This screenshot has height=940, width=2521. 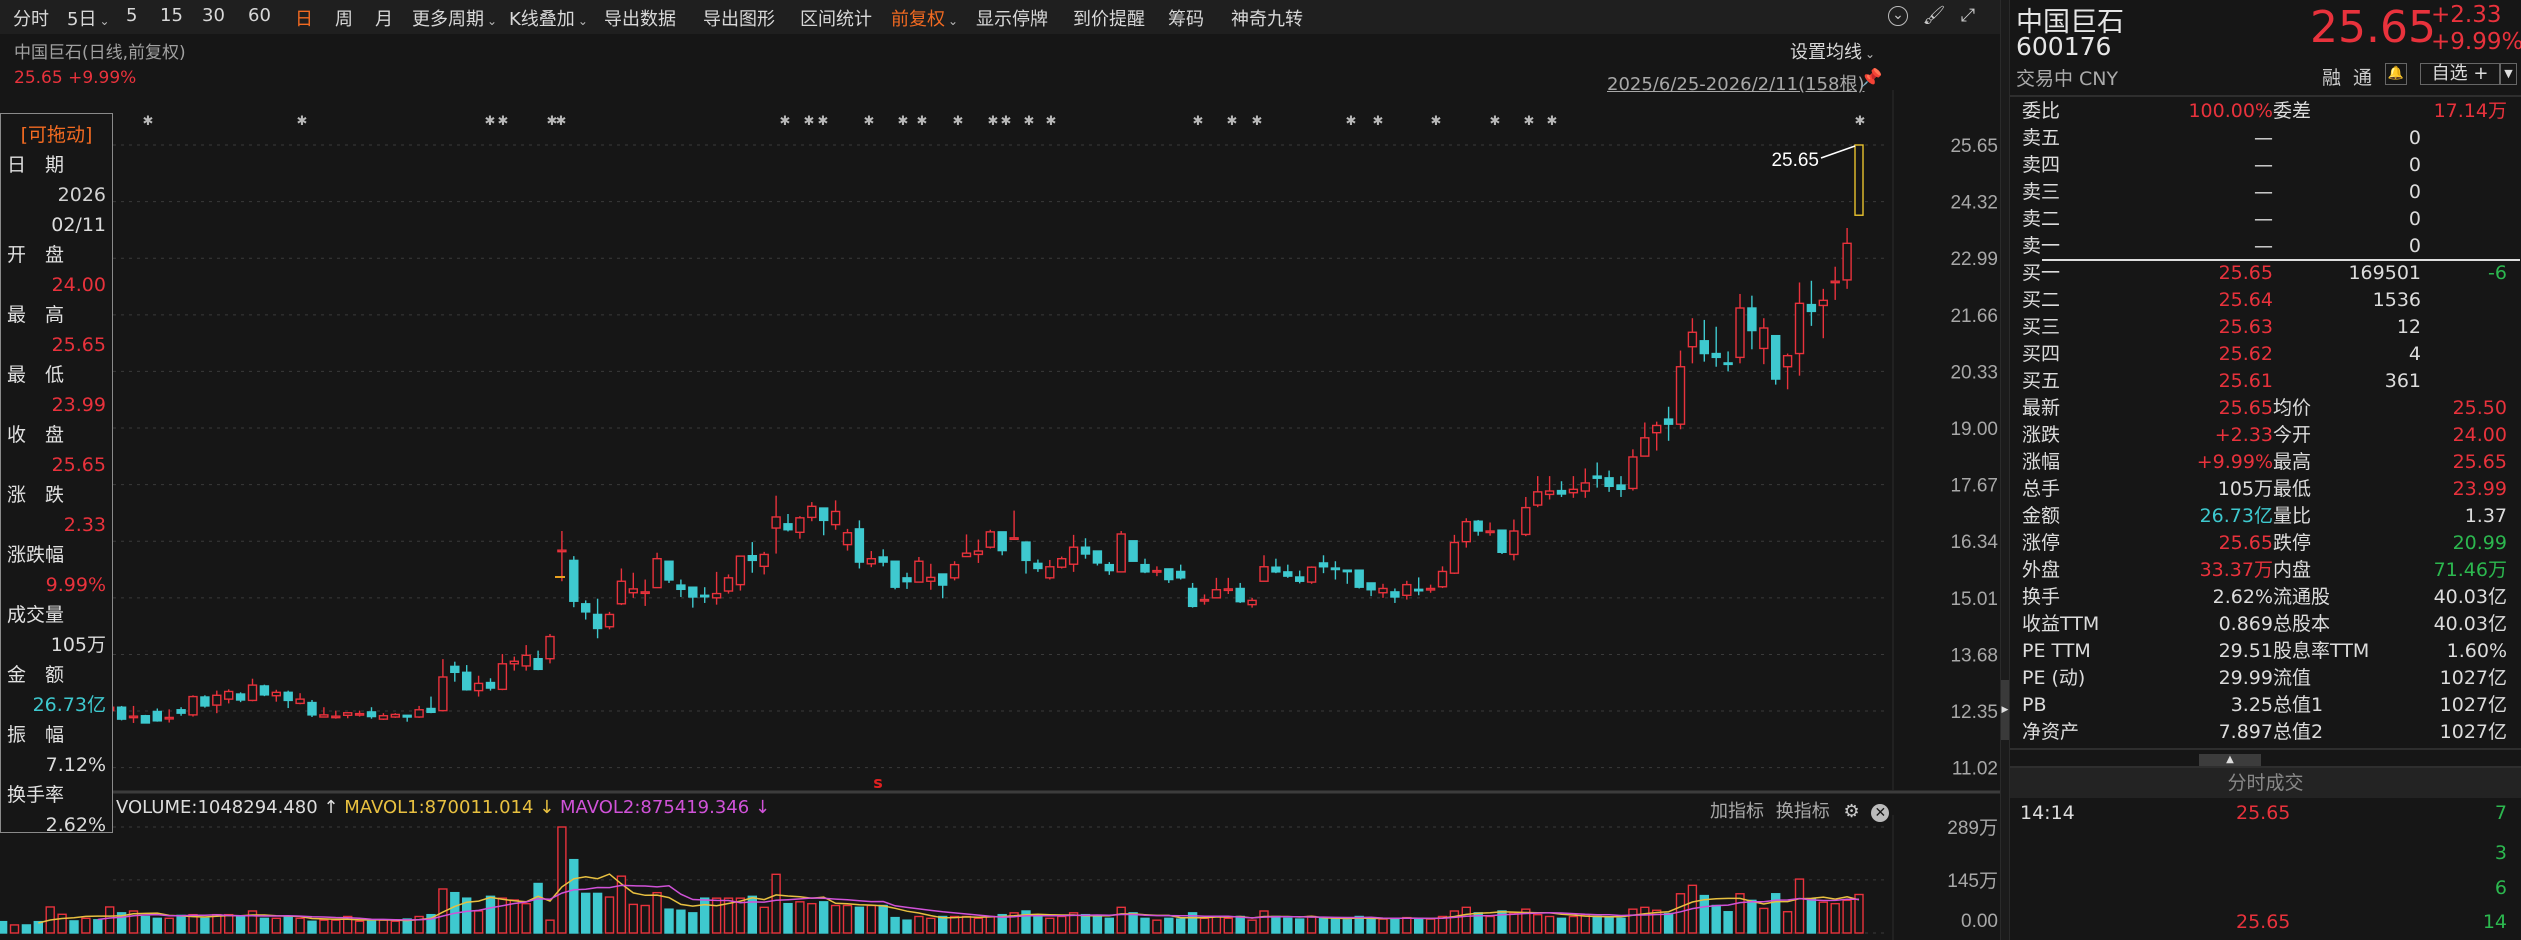 I want to click on margin-badge: 融, so click(x=2331, y=76).